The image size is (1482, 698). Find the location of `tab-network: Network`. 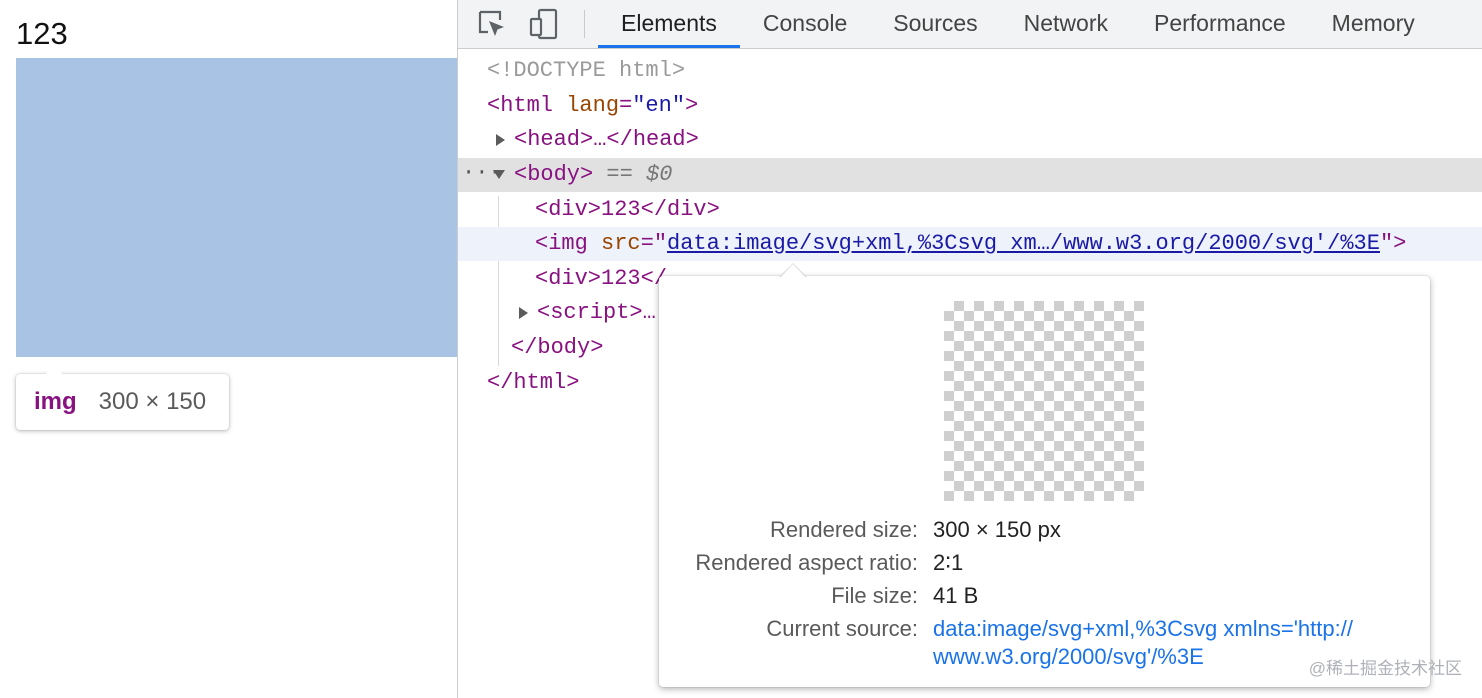

tab-network: Network is located at coordinates (1066, 24).